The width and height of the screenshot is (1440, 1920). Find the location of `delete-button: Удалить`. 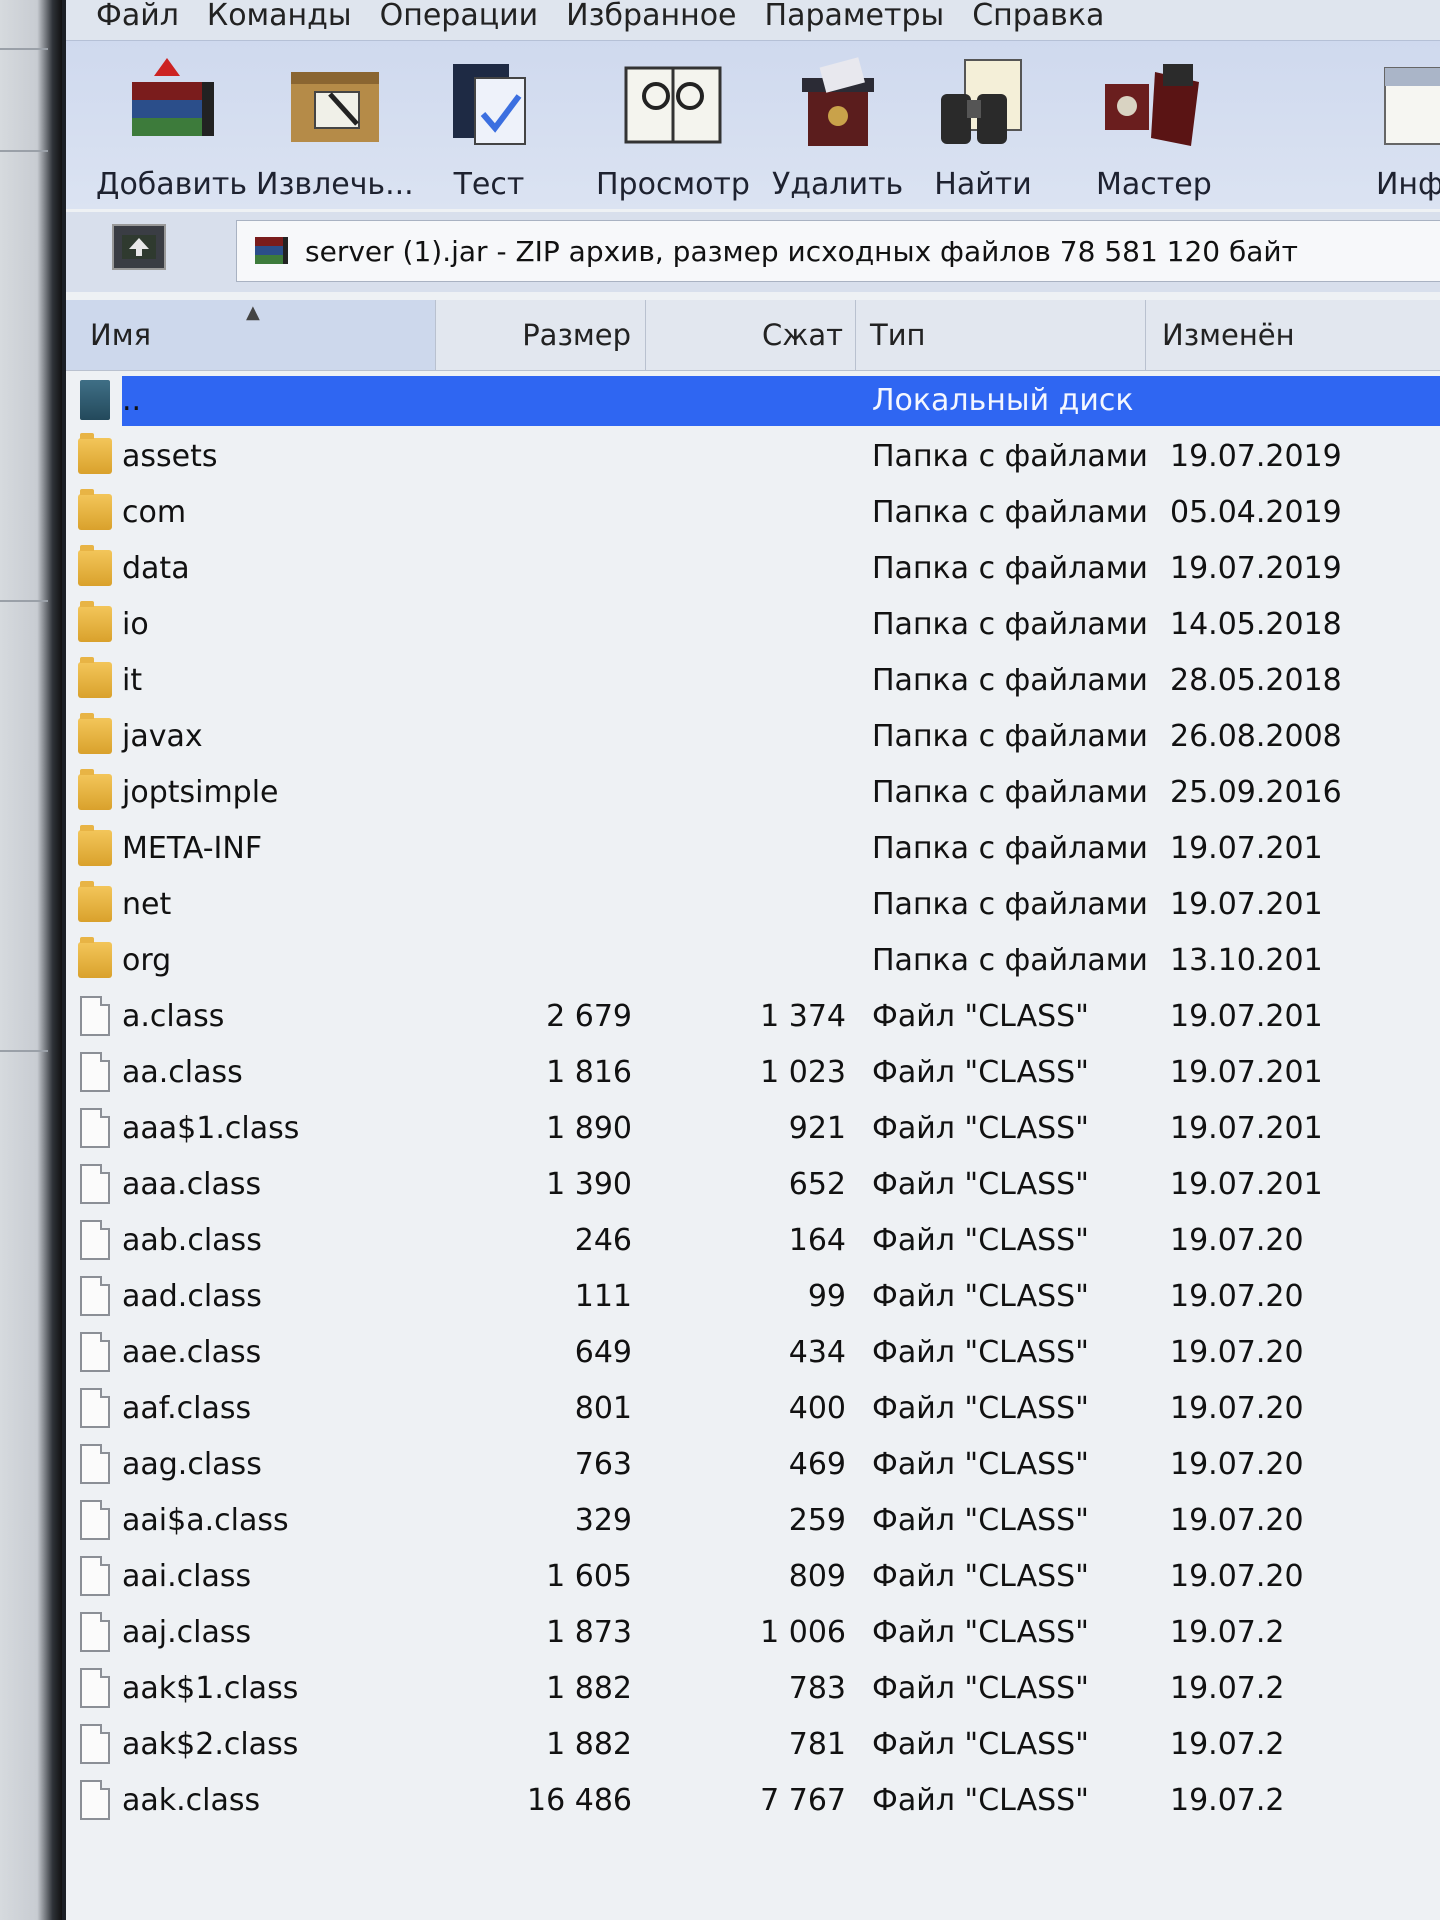

delete-button: Удалить is located at coordinates (837, 125).